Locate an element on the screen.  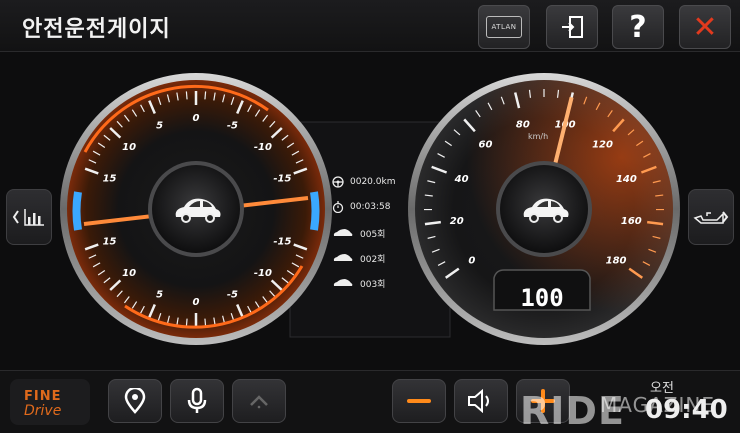
logo-text-top: FINE is located at coordinates (43, 396).